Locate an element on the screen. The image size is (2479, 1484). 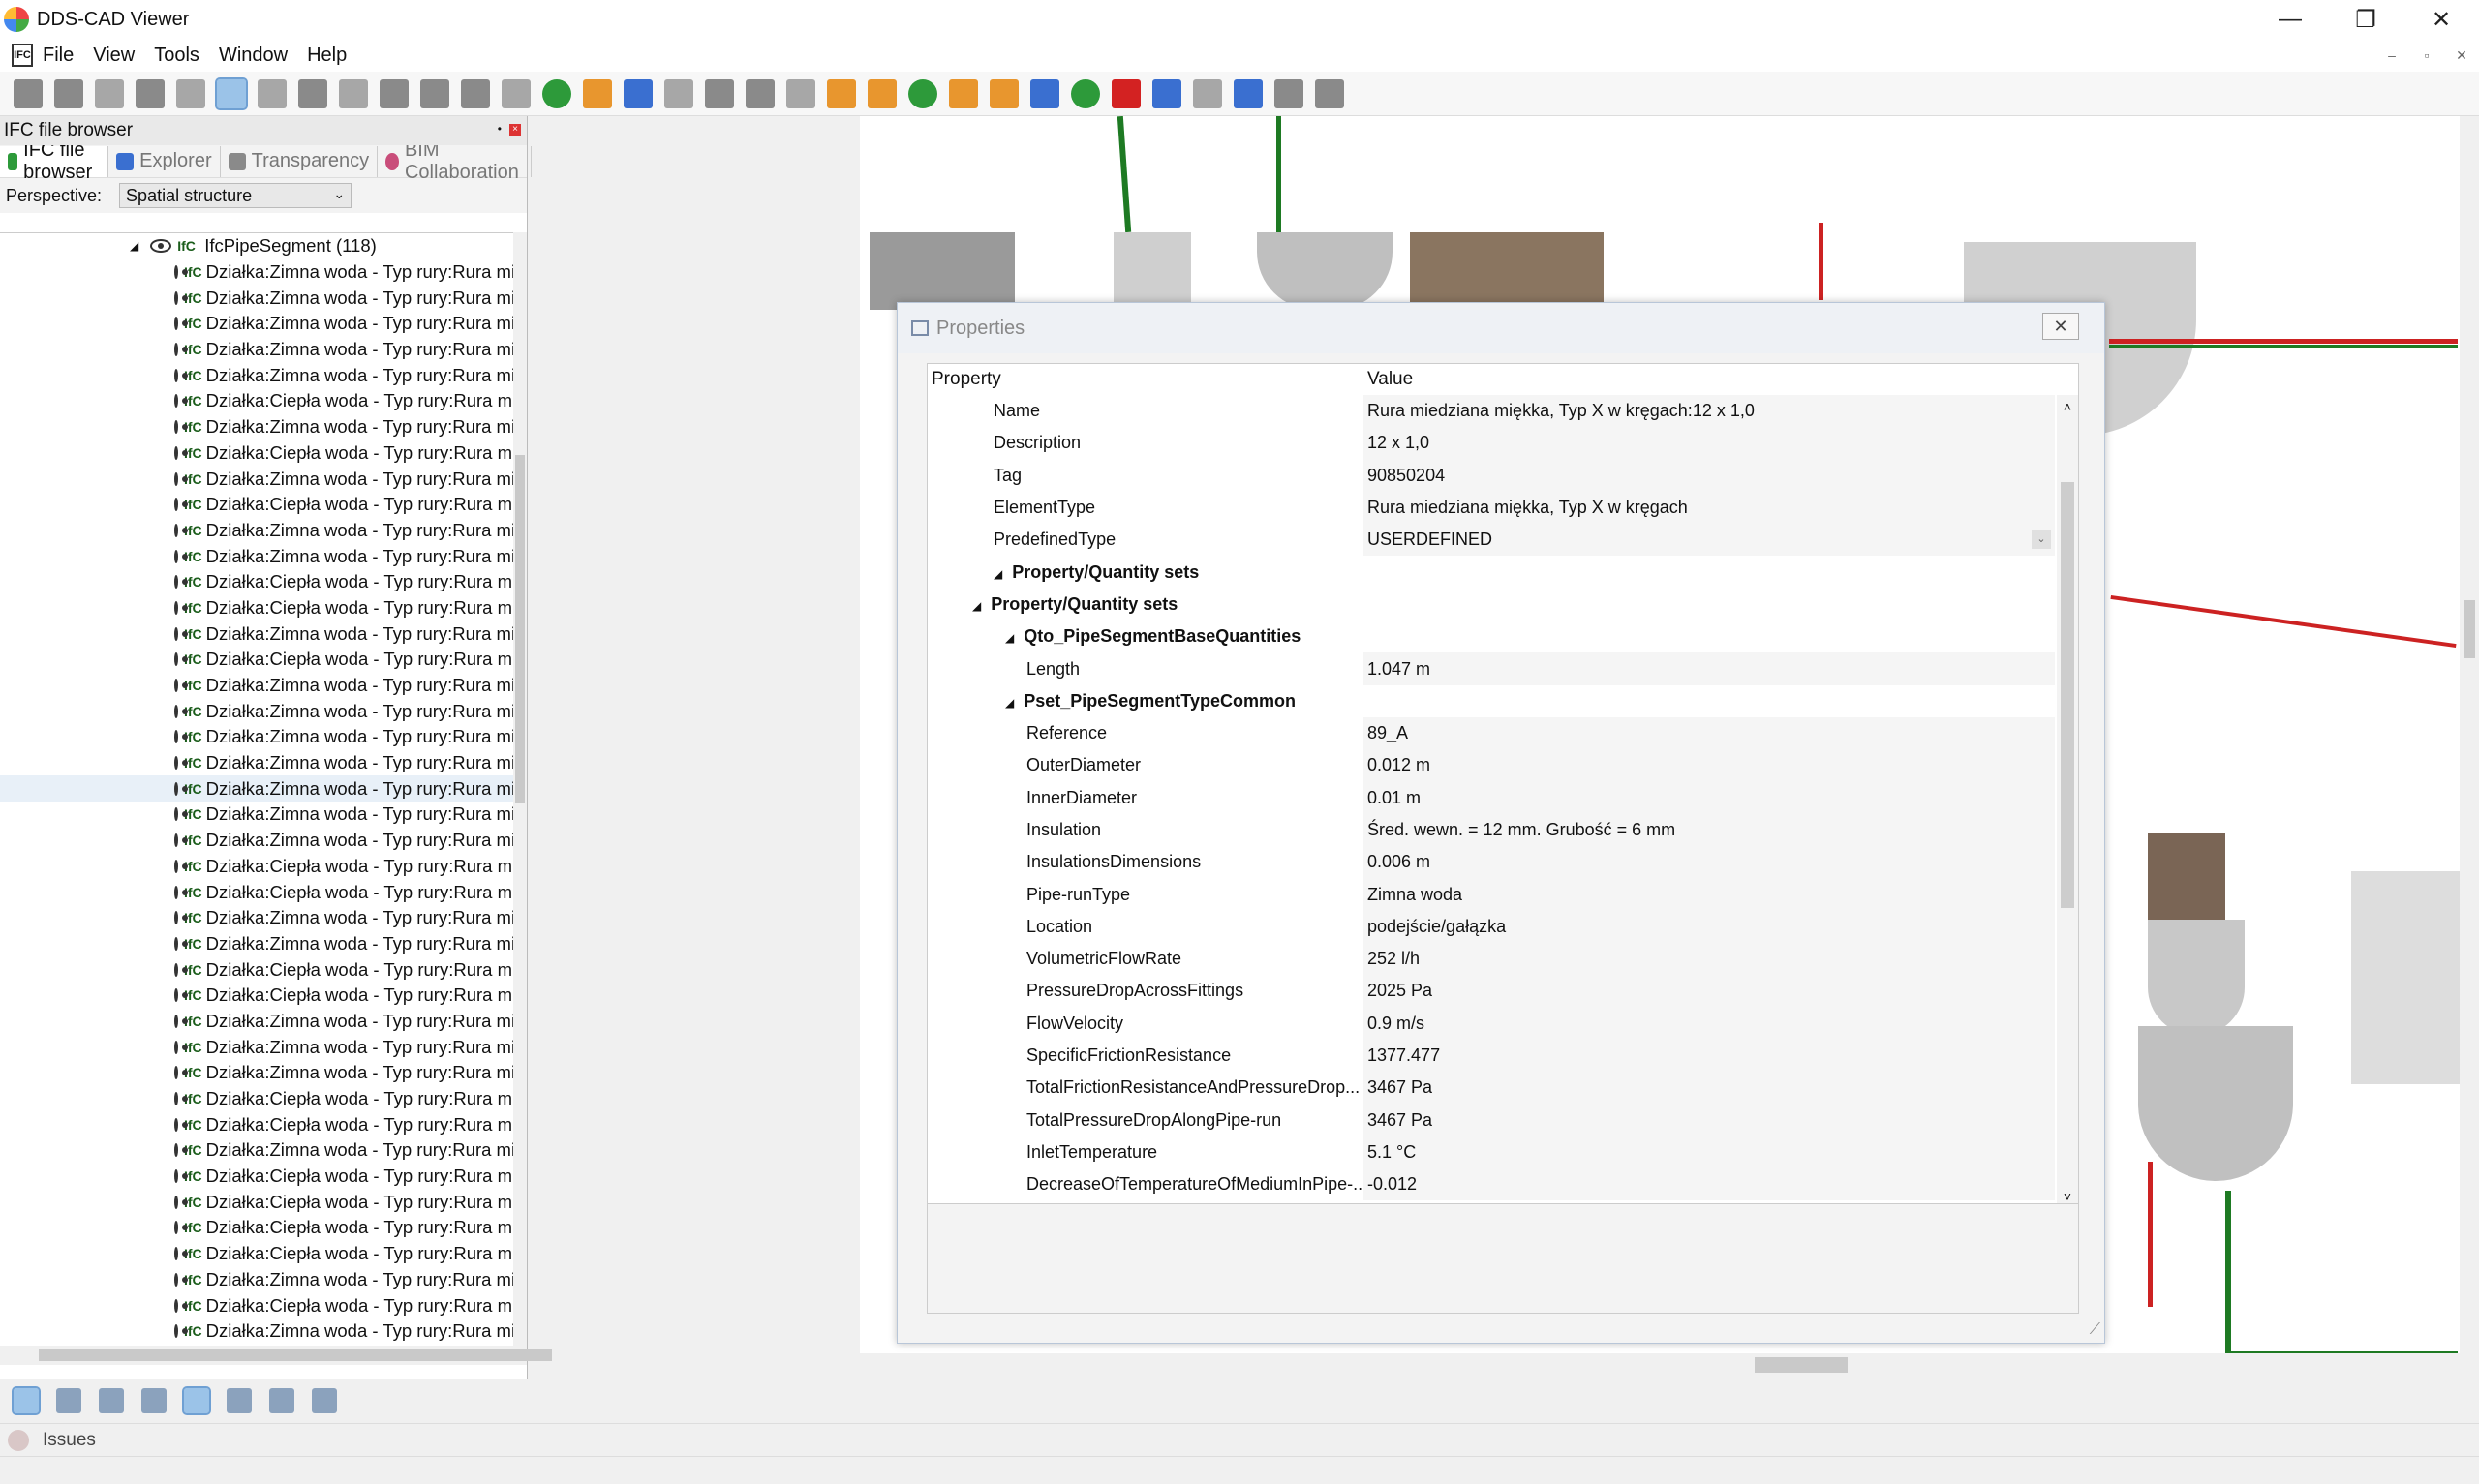
dialog-close-button: ✕ is located at coordinates (2060, 326).